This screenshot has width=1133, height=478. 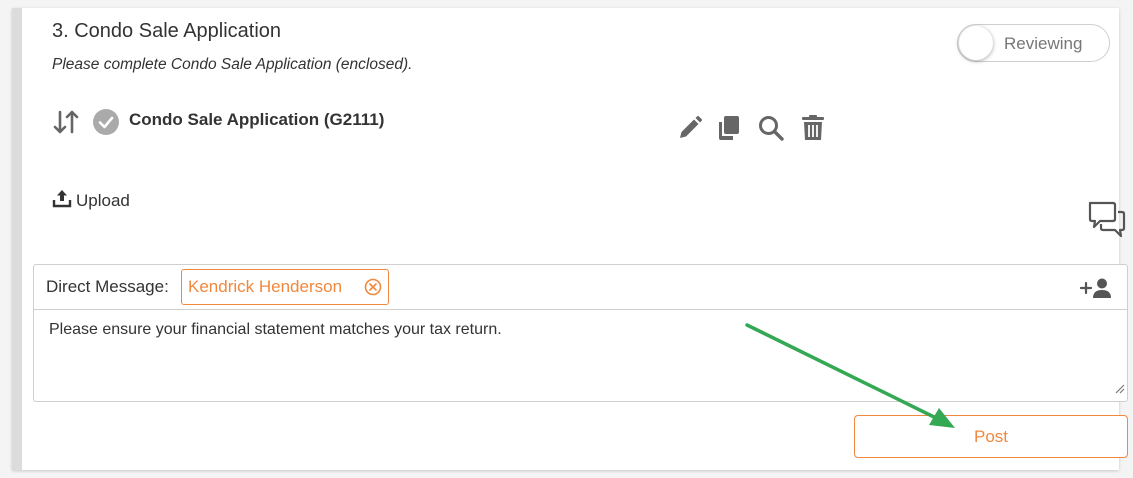 What do you see at coordinates (1120, 390) in the screenshot?
I see `resize-grip-icon` at bounding box center [1120, 390].